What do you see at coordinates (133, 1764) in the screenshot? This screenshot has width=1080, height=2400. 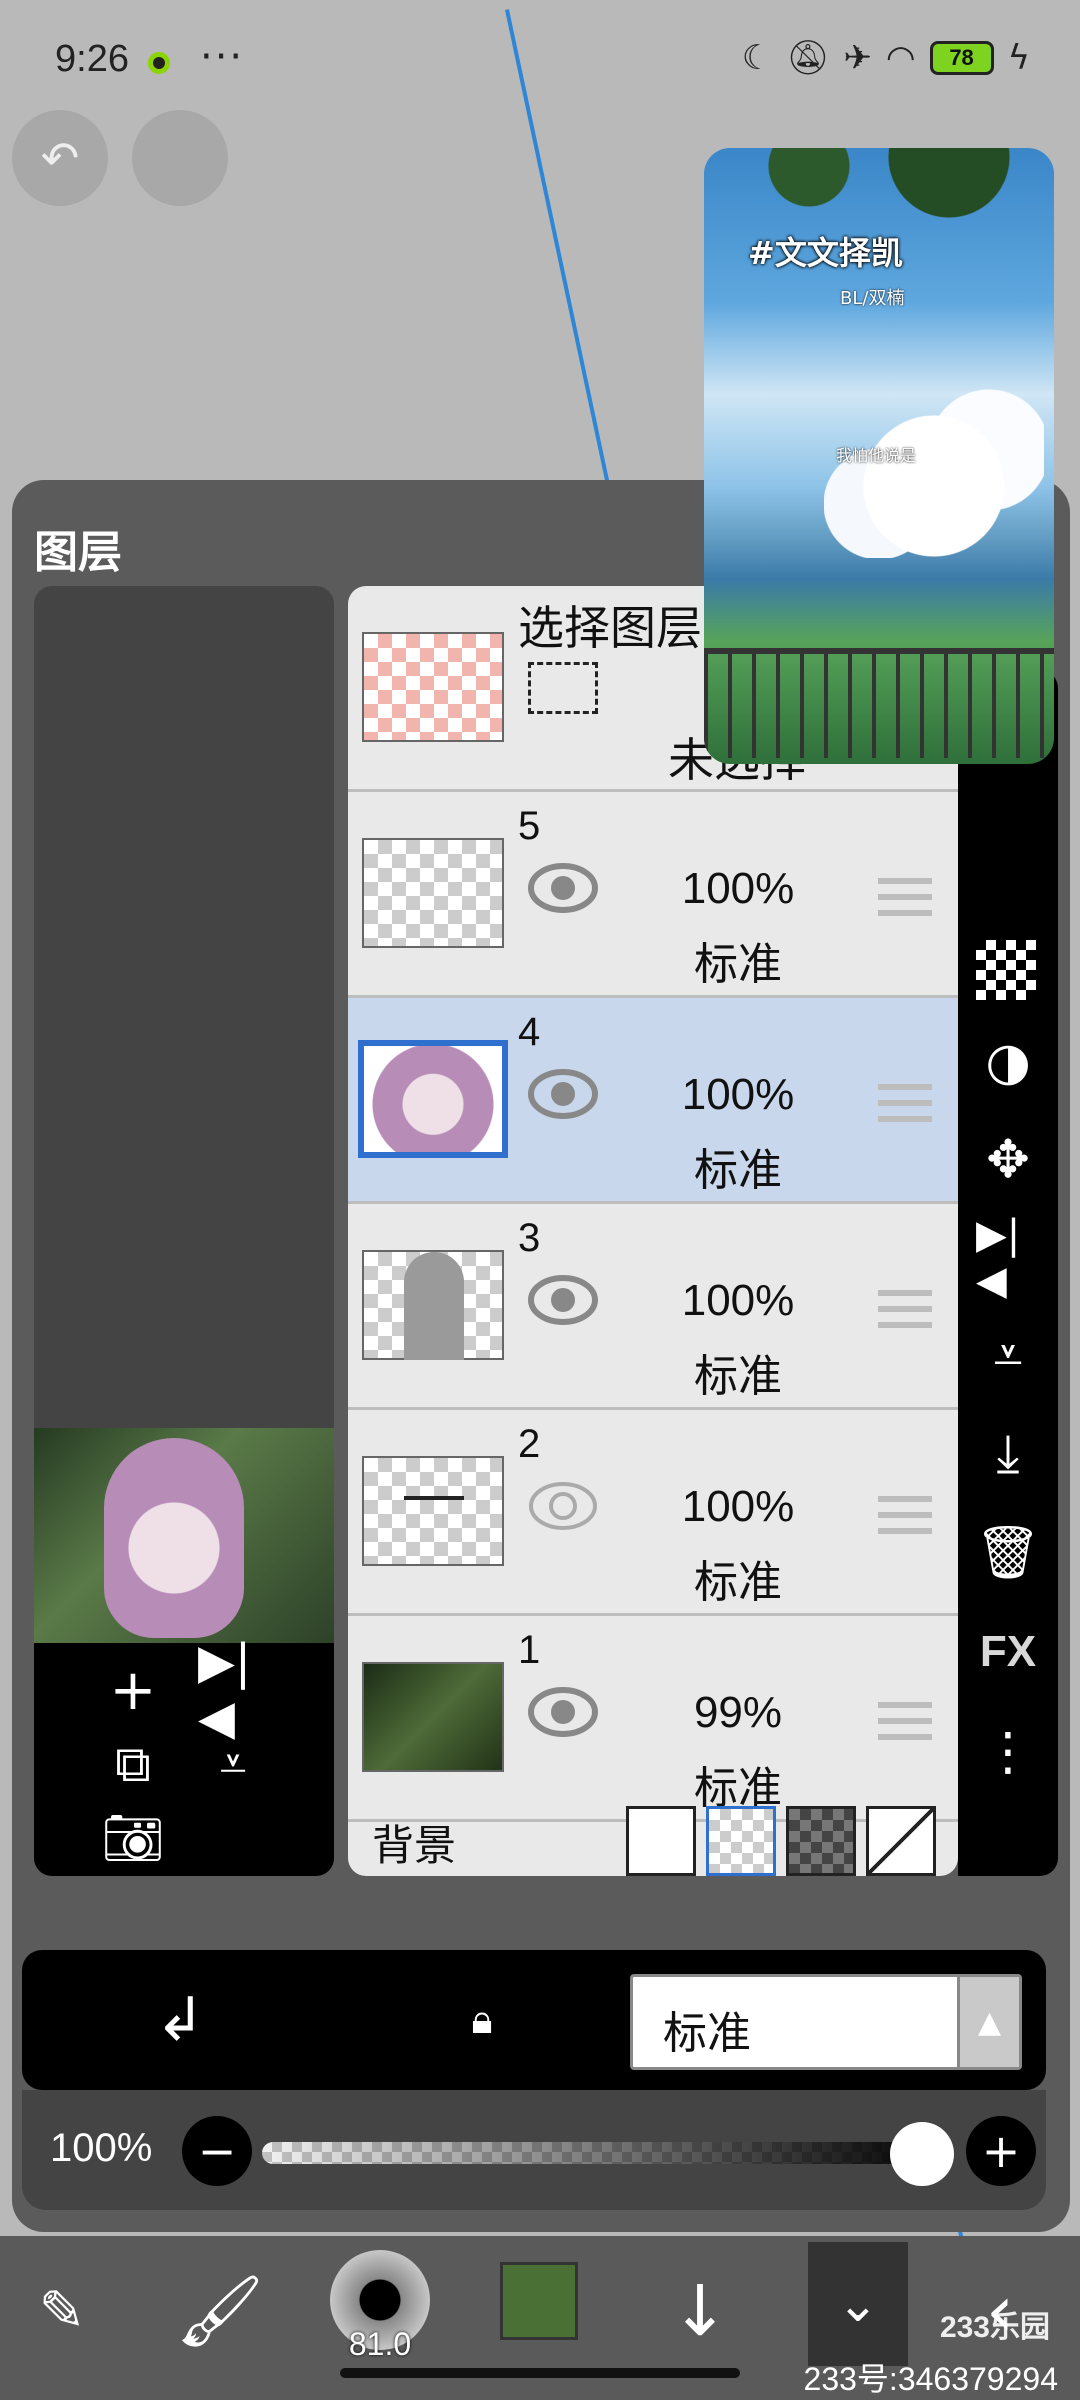 I see `duplicate-layer-icon: ⧉` at bounding box center [133, 1764].